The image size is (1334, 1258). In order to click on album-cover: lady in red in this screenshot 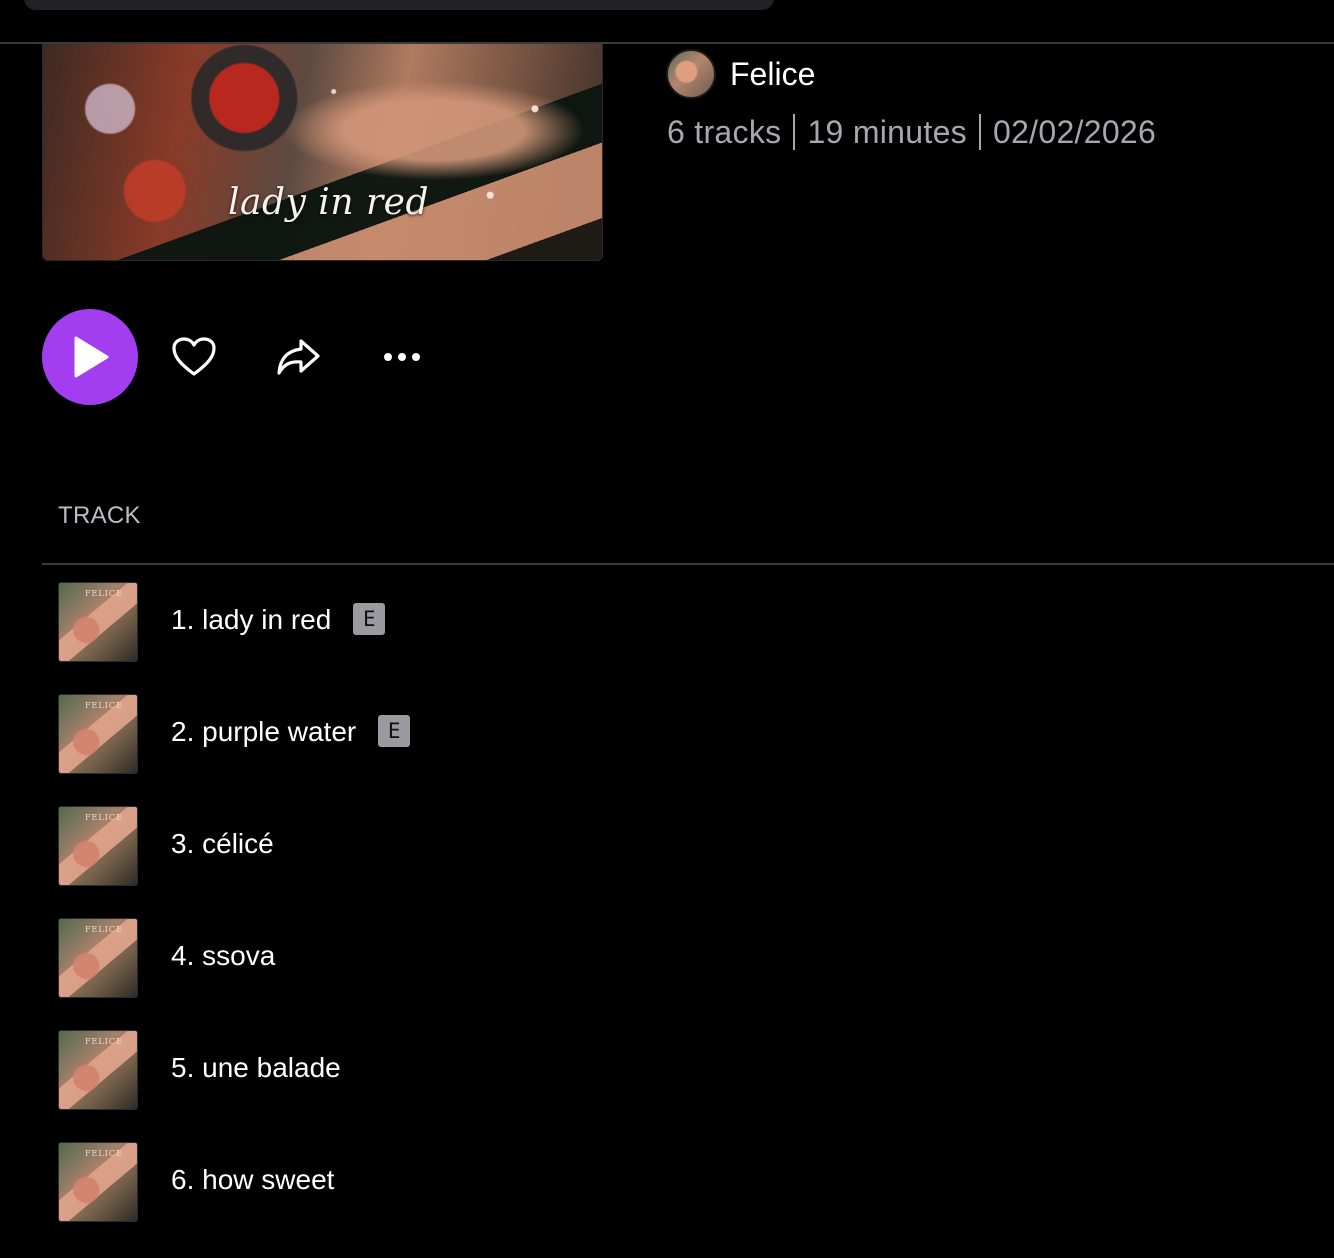, I will do `click(322, 152)`.